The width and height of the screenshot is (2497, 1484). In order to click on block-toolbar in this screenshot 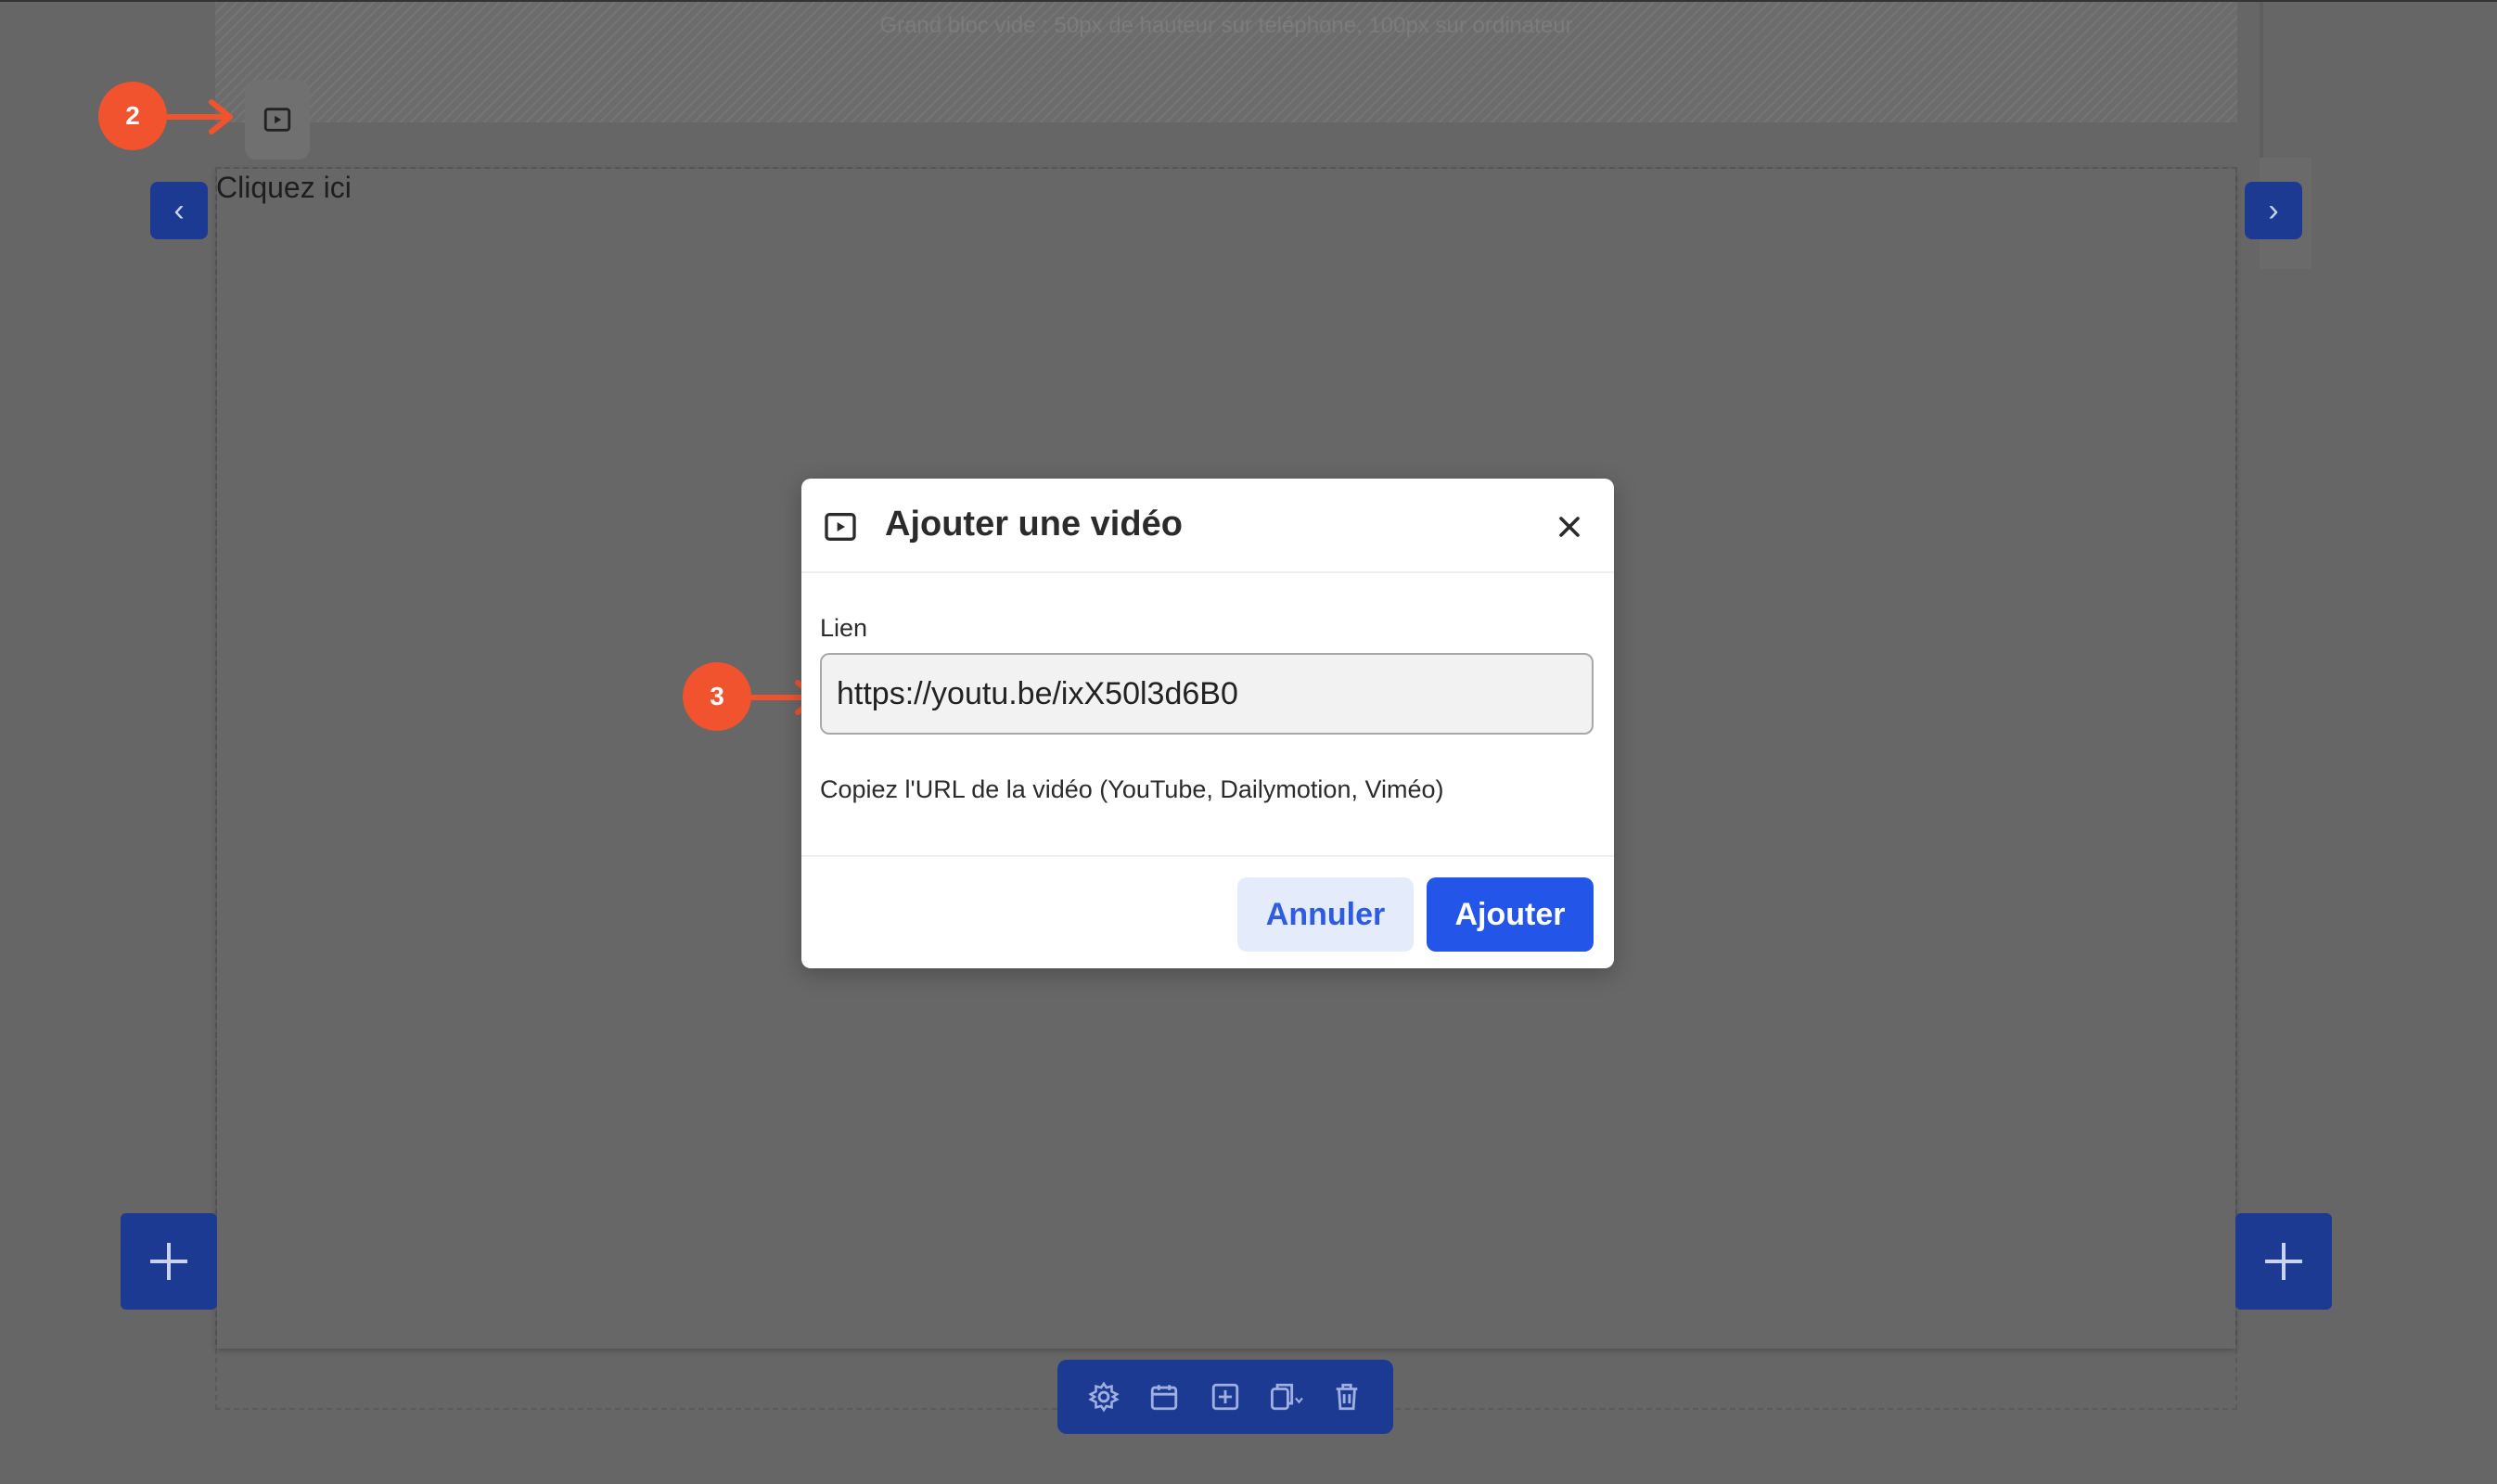, I will do `click(1225, 1397)`.